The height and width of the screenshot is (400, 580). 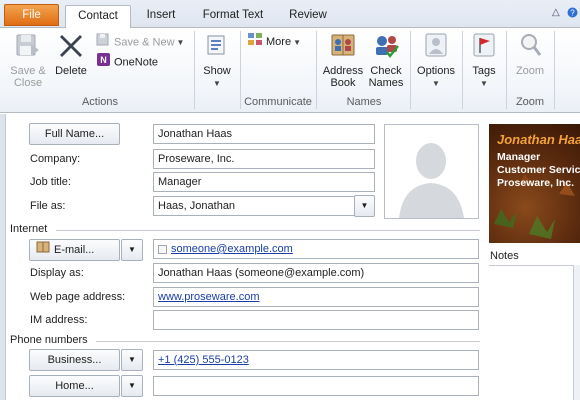 I want to click on notes-scrollbar, so click(x=576, y=332).